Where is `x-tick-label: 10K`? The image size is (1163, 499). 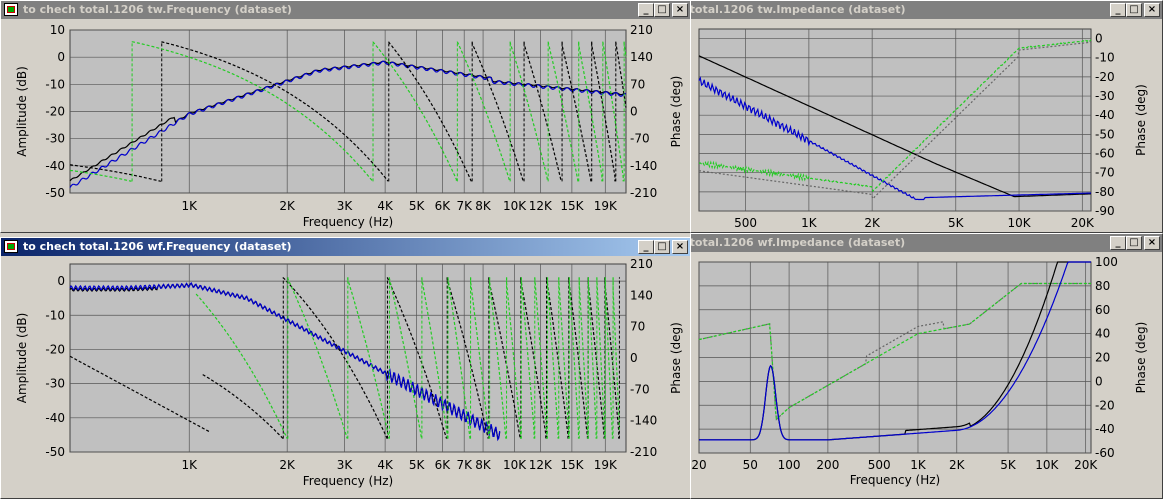
x-tick-label: 10K is located at coordinates (1019, 223).